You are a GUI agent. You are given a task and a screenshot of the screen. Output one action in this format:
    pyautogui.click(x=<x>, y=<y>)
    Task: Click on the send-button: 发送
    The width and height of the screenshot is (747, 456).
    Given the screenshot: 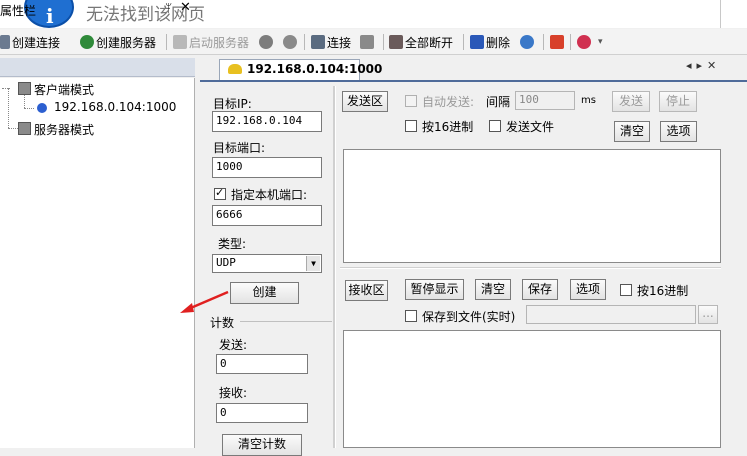 What is the action you would take?
    pyautogui.click(x=631, y=101)
    